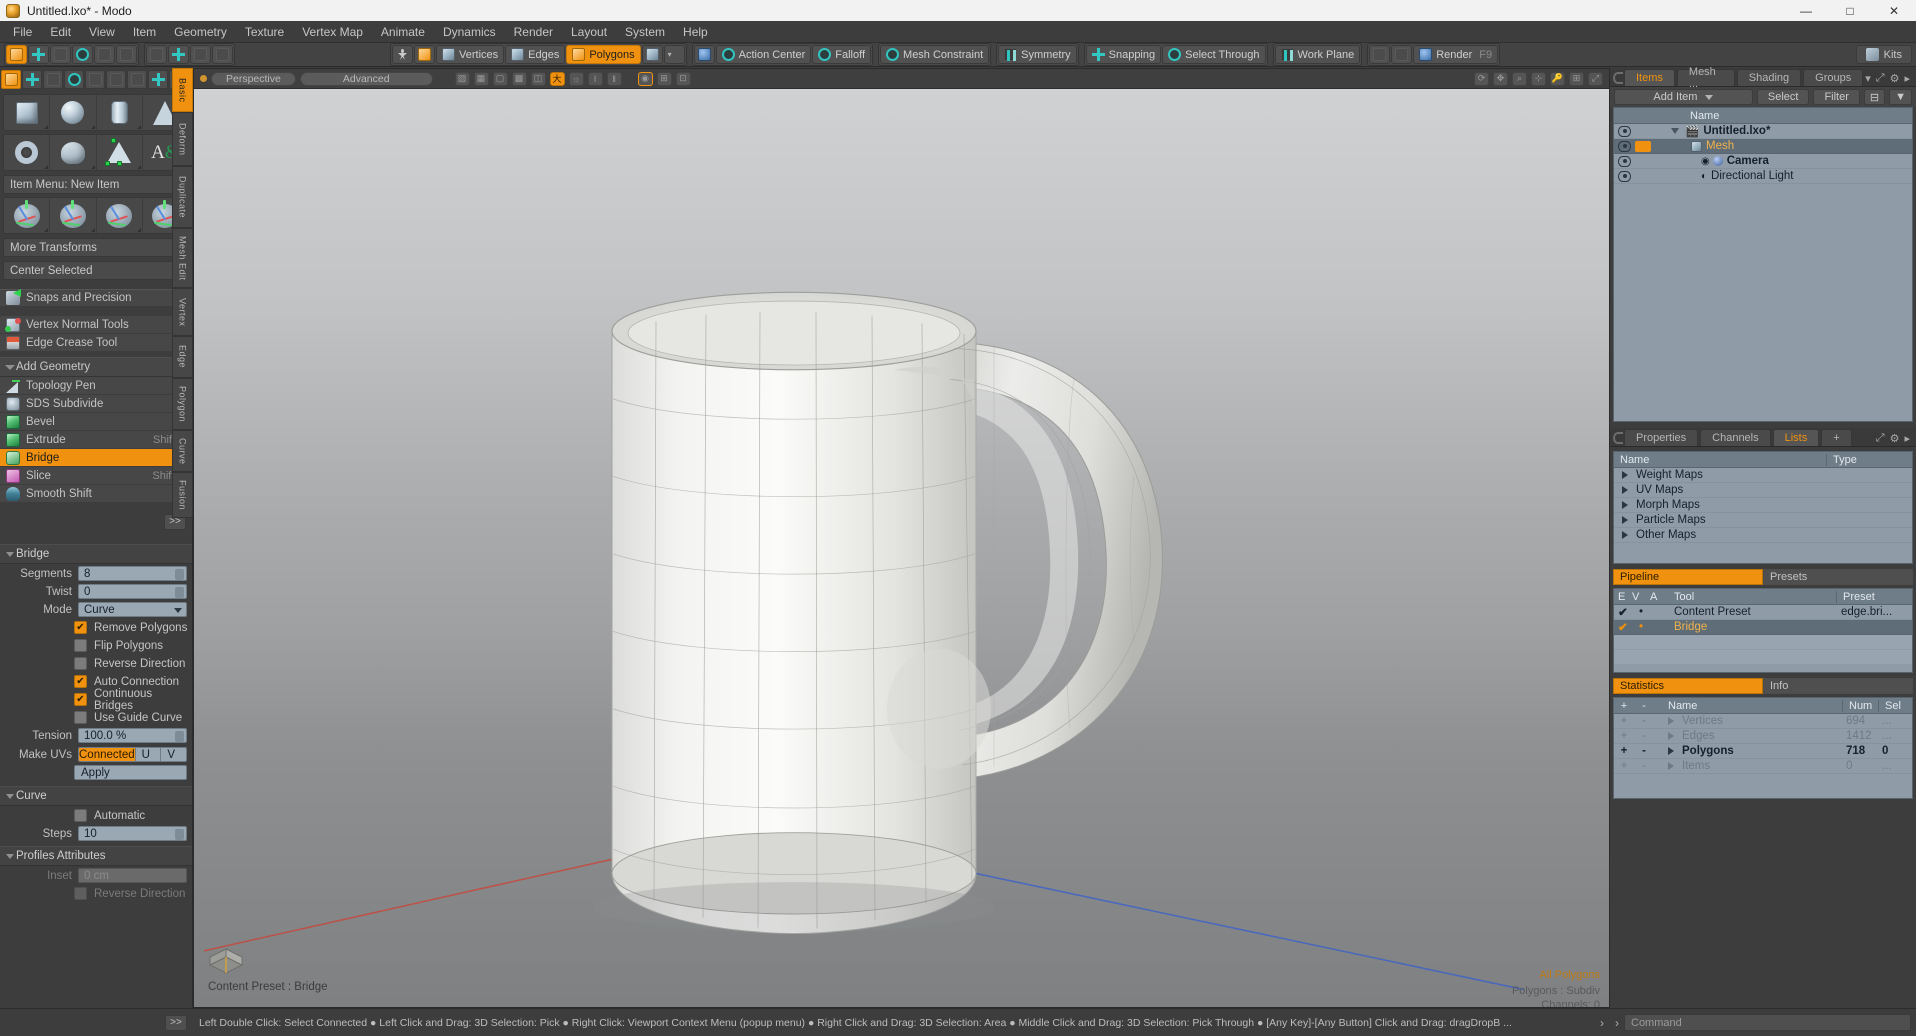 The image size is (1916, 1036). What do you see at coordinates (96, 298) in the screenshot?
I see `snaps-and-precision-item: Snaps and Precision` at bounding box center [96, 298].